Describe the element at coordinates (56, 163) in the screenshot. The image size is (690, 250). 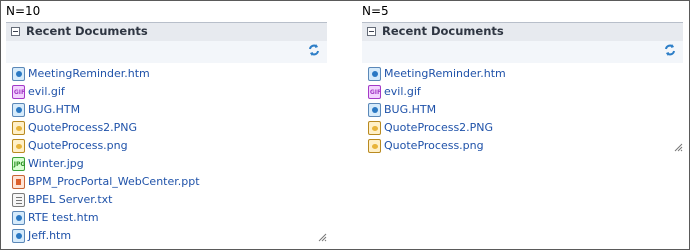
I see `document-link: Winter.jpg` at that location.